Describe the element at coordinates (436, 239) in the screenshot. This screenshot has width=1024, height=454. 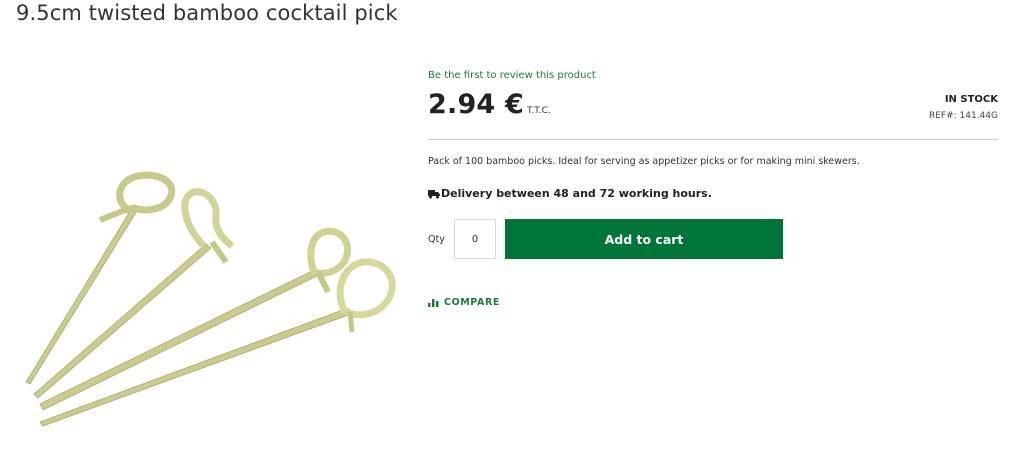
I see `qty-label: Qty` at that location.